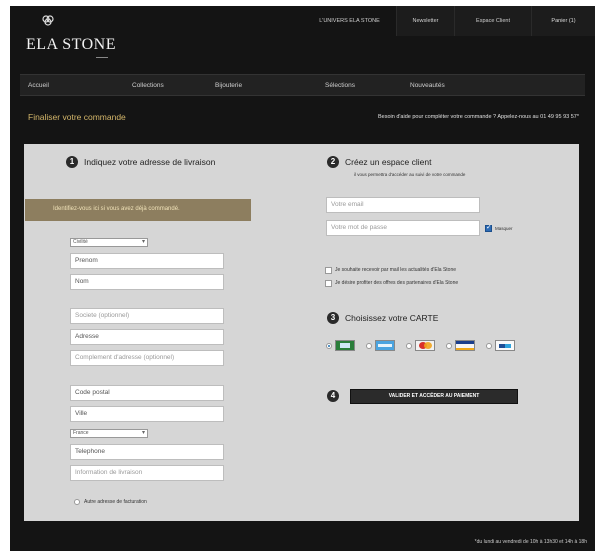  I want to click on firstname-input: Prenom, so click(147, 261).